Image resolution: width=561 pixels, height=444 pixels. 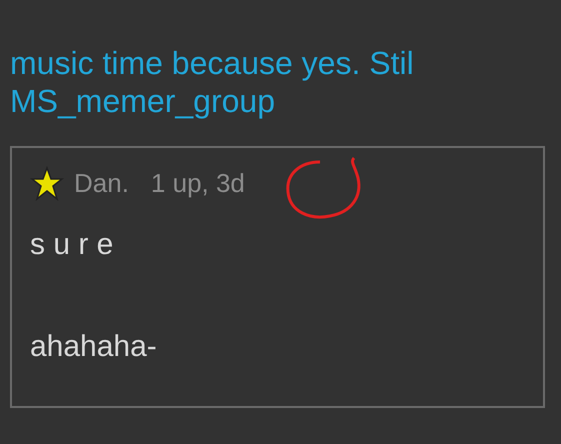 What do you see at coordinates (72, 245) in the screenshot?
I see `comment-text: s u r e` at bounding box center [72, 245].